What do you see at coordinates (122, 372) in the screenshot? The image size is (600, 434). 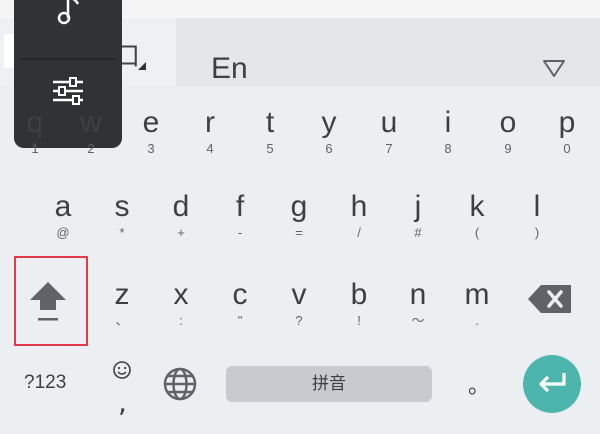 I see `emoji-icon` at bounding box center [122, 372].